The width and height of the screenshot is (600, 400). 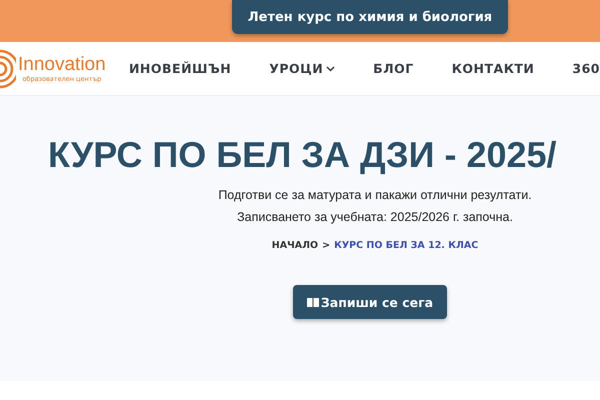 I want to click on nav-link: ИНОВЕЙШЪН, so click(x=180, y=68).